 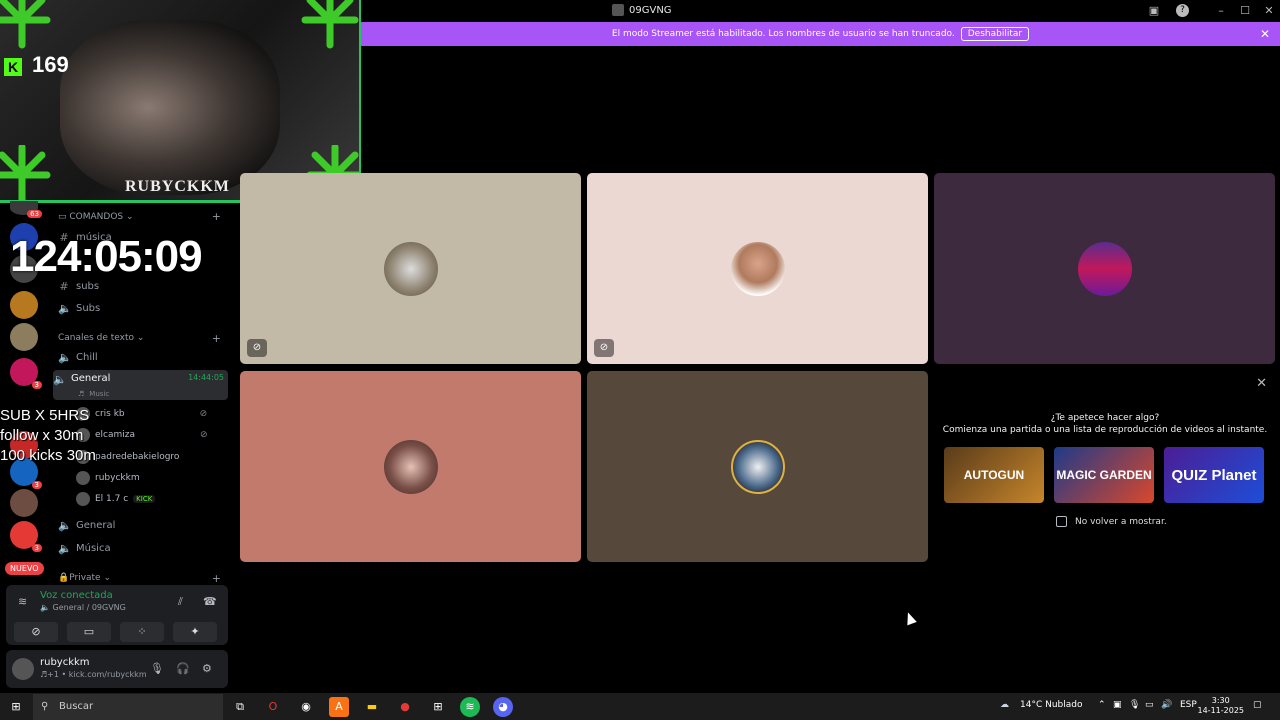 What do you see at coordinates (94, 394) in the screenshot?
I see `channel-activity: ♬ Music` at bounding box center [94, 394].